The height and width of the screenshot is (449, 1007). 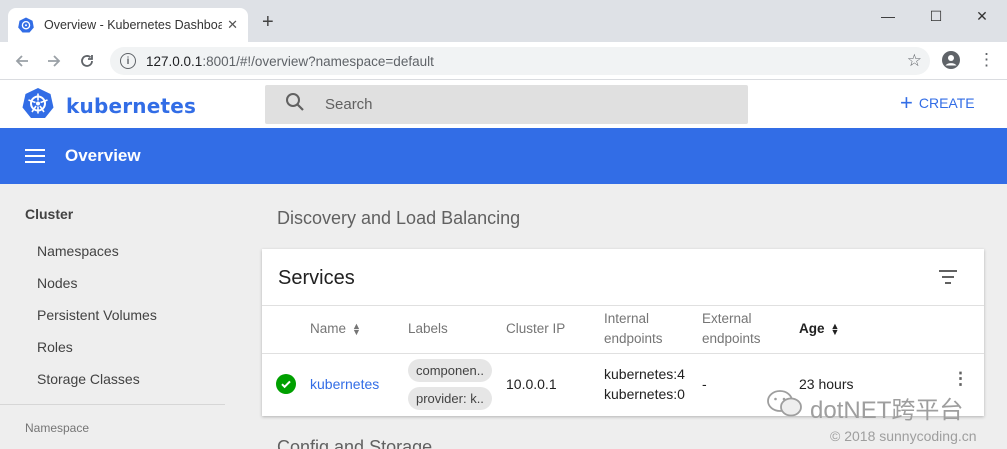 What do you see at coordinates (785, 407) in the screenshot?
I see `wechat-icon` at bounding box center [785, 407].